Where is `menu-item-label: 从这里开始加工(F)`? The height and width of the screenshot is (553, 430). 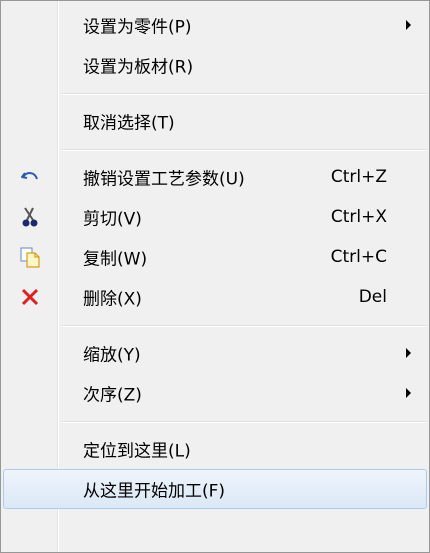 menu-item-label: 从这里开始加工(F) is located at coordinates (154, 491).